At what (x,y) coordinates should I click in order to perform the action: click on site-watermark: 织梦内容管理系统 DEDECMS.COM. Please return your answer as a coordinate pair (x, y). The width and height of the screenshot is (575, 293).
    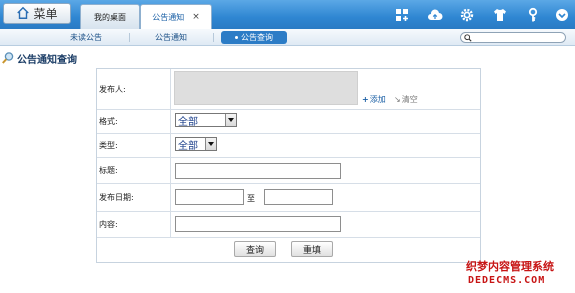
    Looking at the image, I should click on (520, 275).